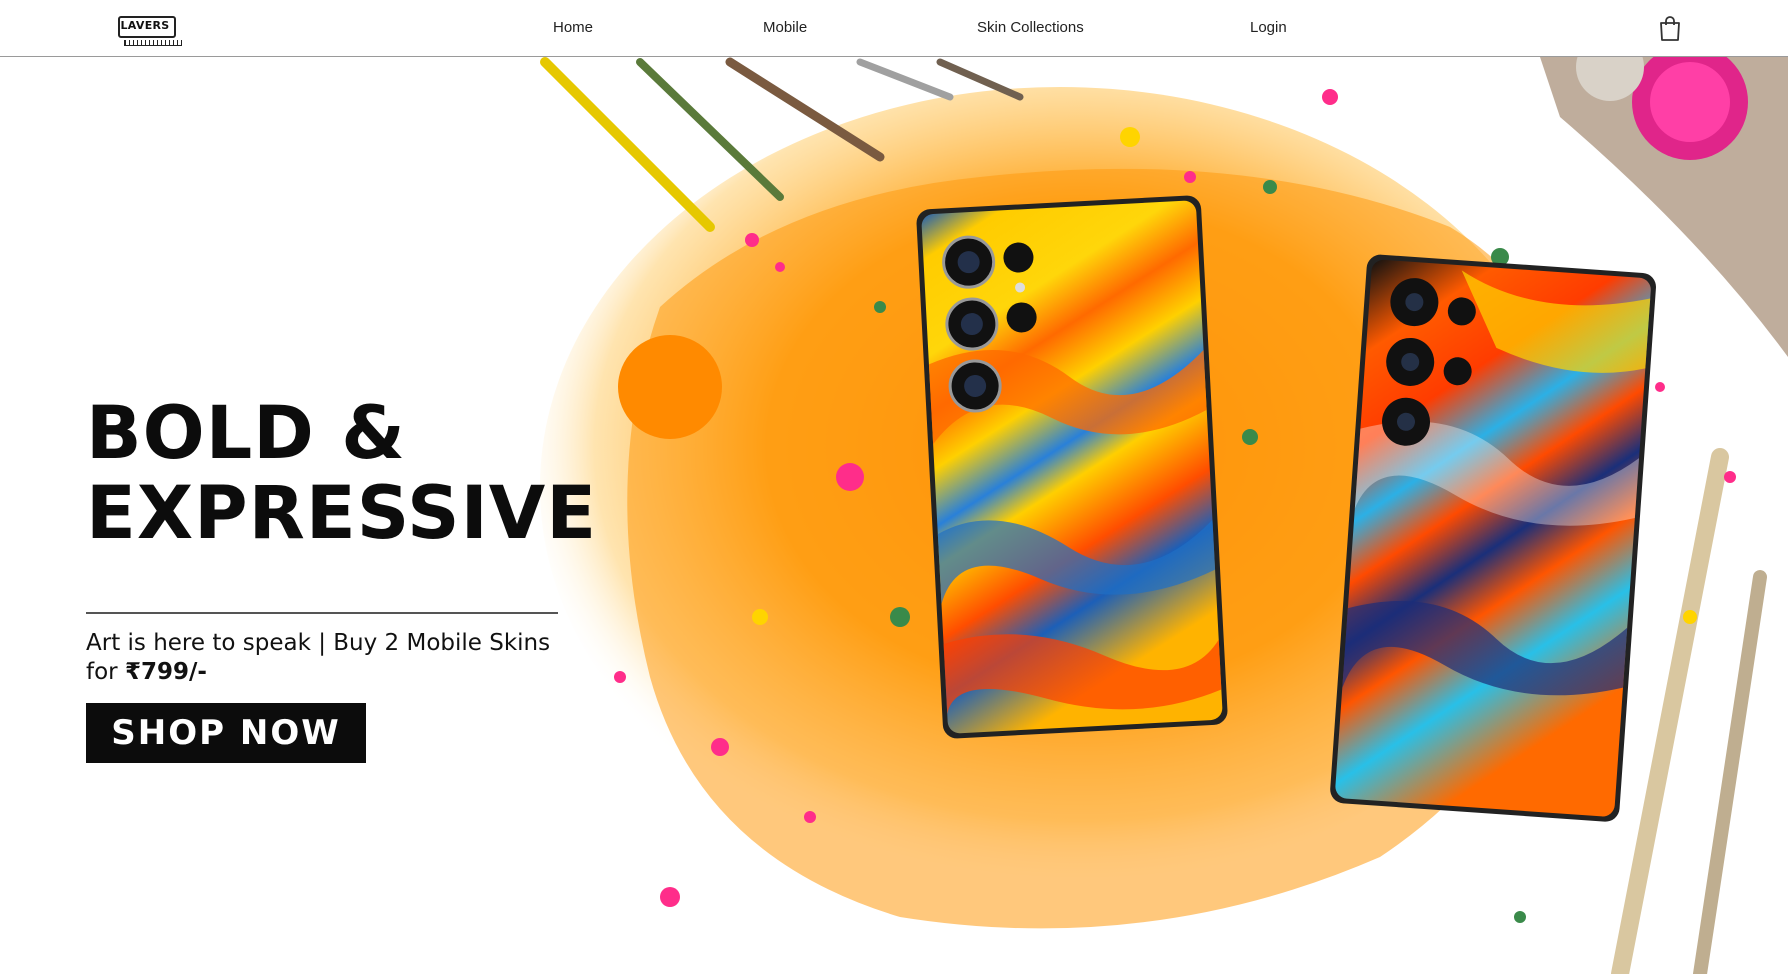 This screenshot has width=1788, height=974. What do you see at coordinates (1030, 27) in the screenshot?
I see `nav-skin-collections-link: Skin Collections` at bounding box center [1030, 27].